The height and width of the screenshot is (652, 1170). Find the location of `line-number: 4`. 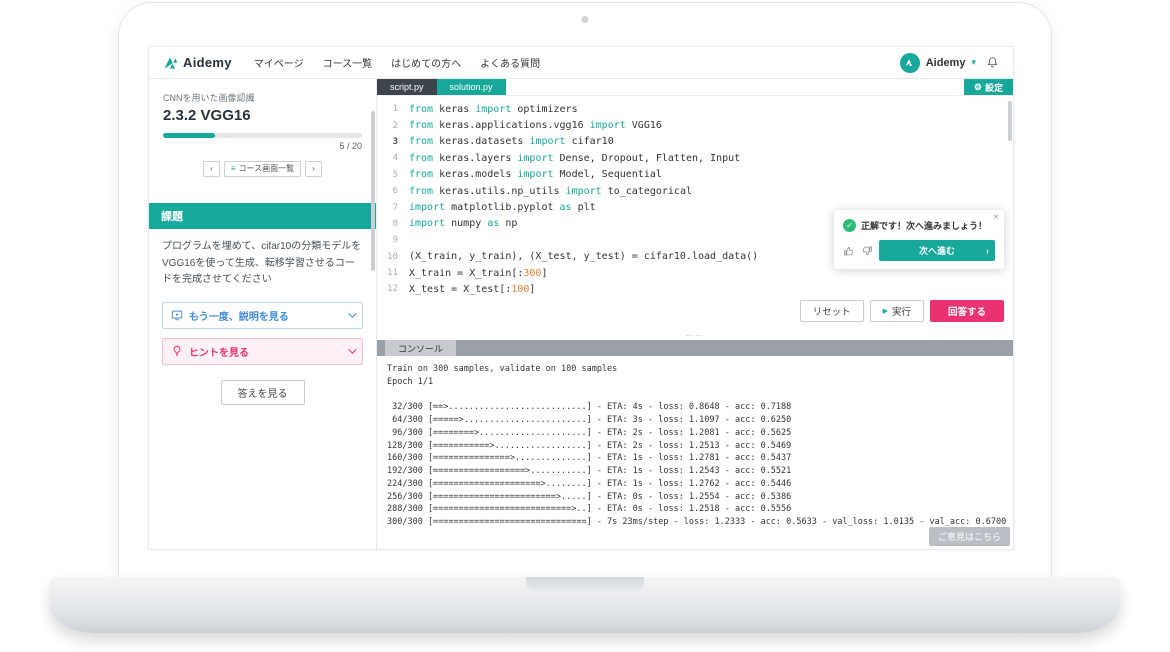

line-number: 4 is located at coordinates (395, 158).